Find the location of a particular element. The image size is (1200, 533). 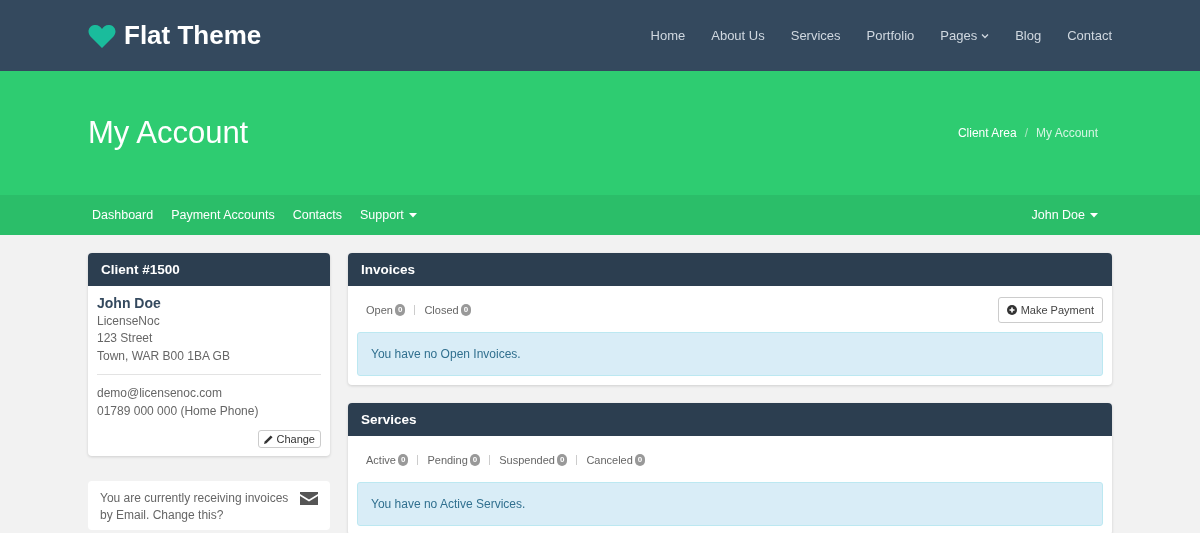

client-name: John Doe is located at coordinates (129, 304).